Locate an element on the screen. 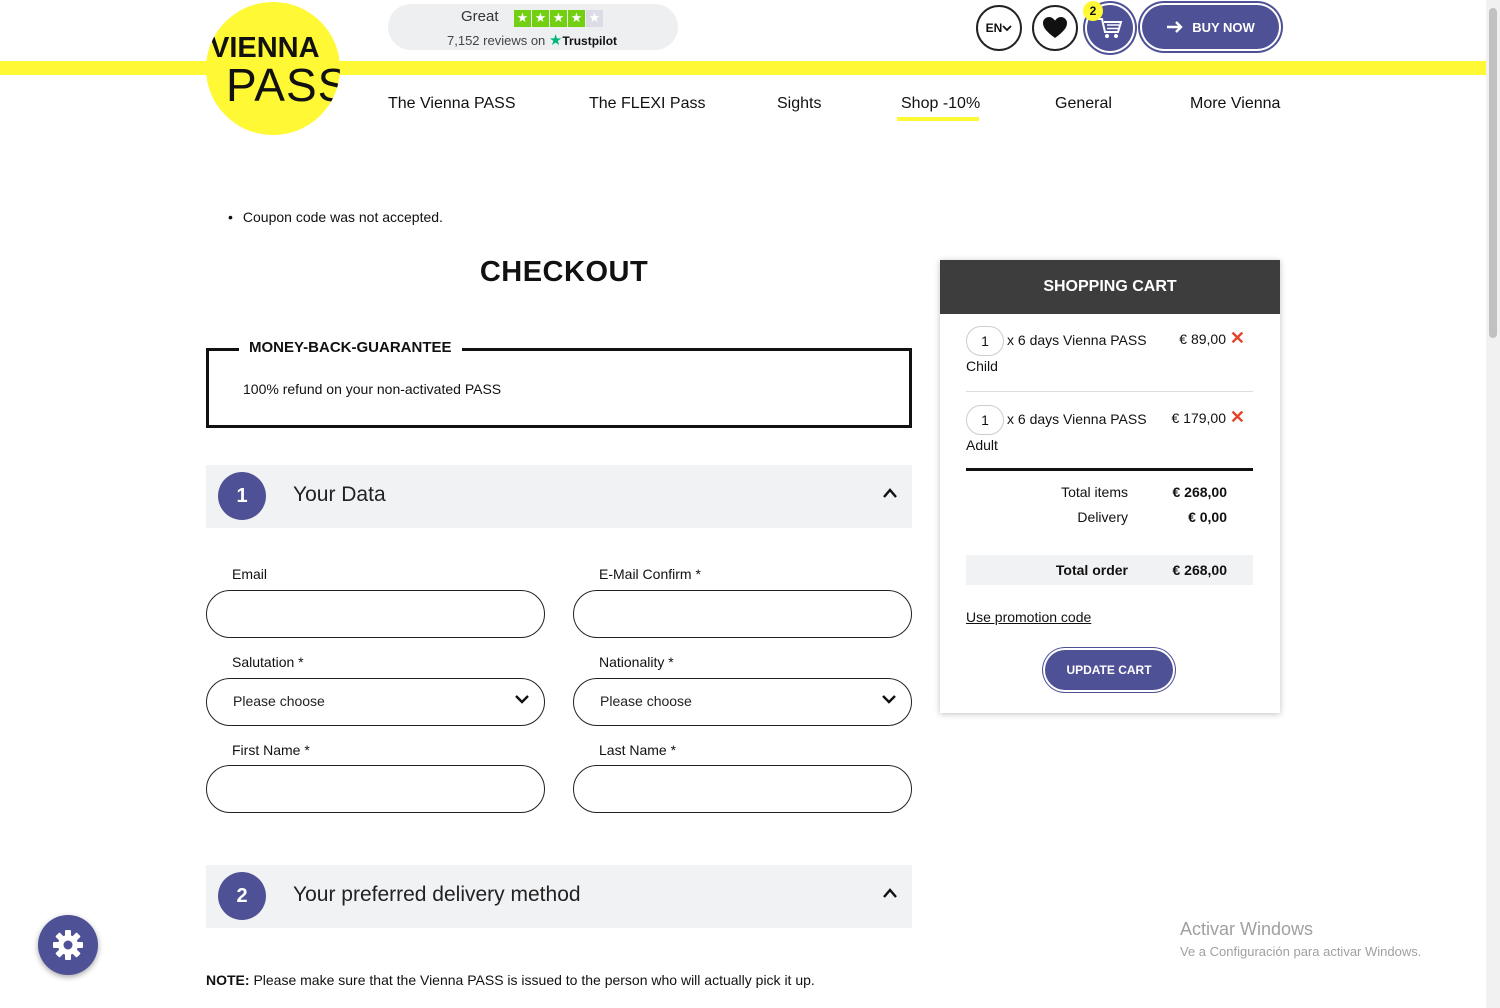 This screenshot has height=1008, width=1500. wishlist-button is located at coordinates (1055, 28).